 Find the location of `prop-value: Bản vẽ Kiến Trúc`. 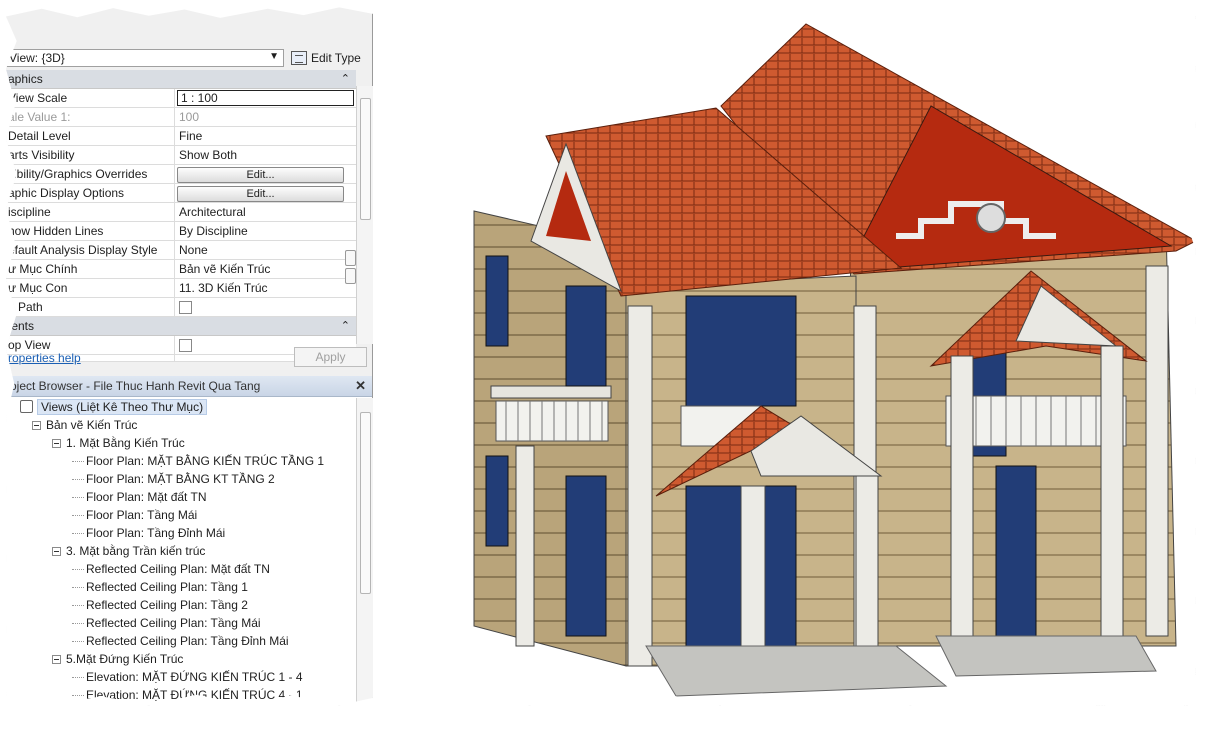

prop-value: Bản vẽ Kiến Trúc is located at coordinates (265, 269).